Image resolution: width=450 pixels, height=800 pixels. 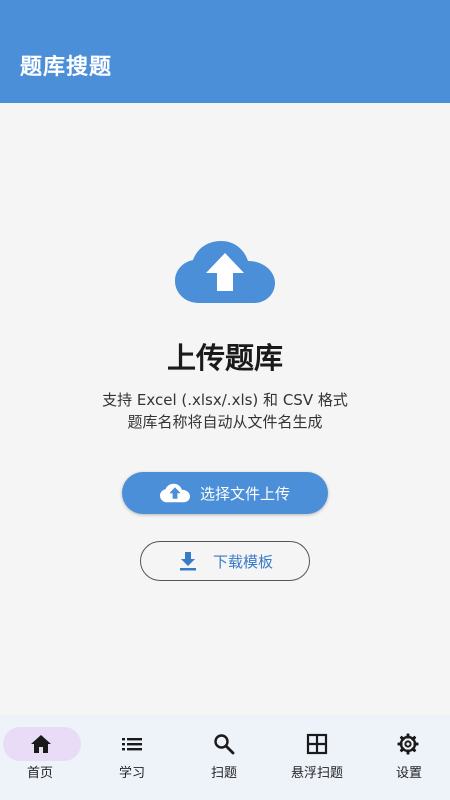 I want to click on nav-label-floating-scan: 悬浮扫题, so click(x=316, y=773).